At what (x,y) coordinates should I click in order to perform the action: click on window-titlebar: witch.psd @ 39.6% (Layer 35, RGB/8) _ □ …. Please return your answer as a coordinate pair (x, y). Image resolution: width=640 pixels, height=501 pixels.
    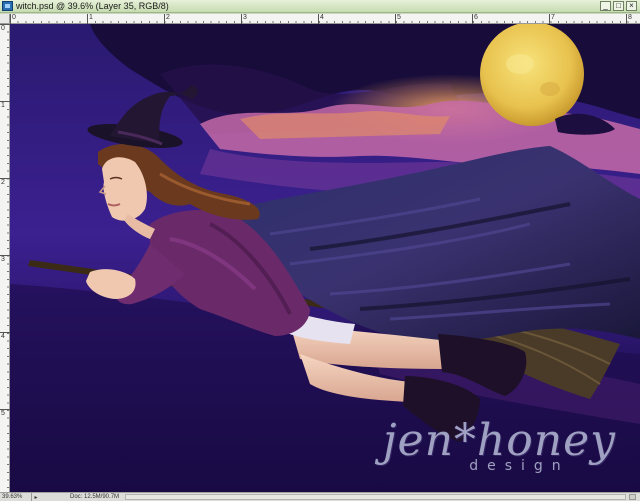
    Looking at the image, I should click on (320, 6).